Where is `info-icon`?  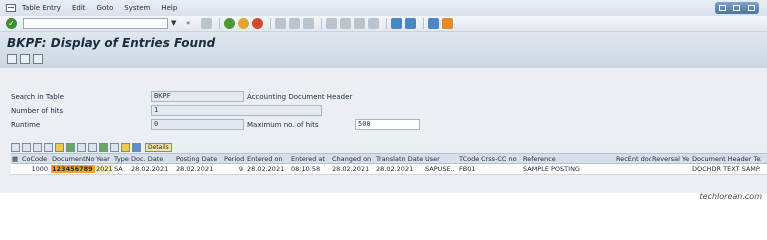
info-icon is located at coordinates (136, 147).